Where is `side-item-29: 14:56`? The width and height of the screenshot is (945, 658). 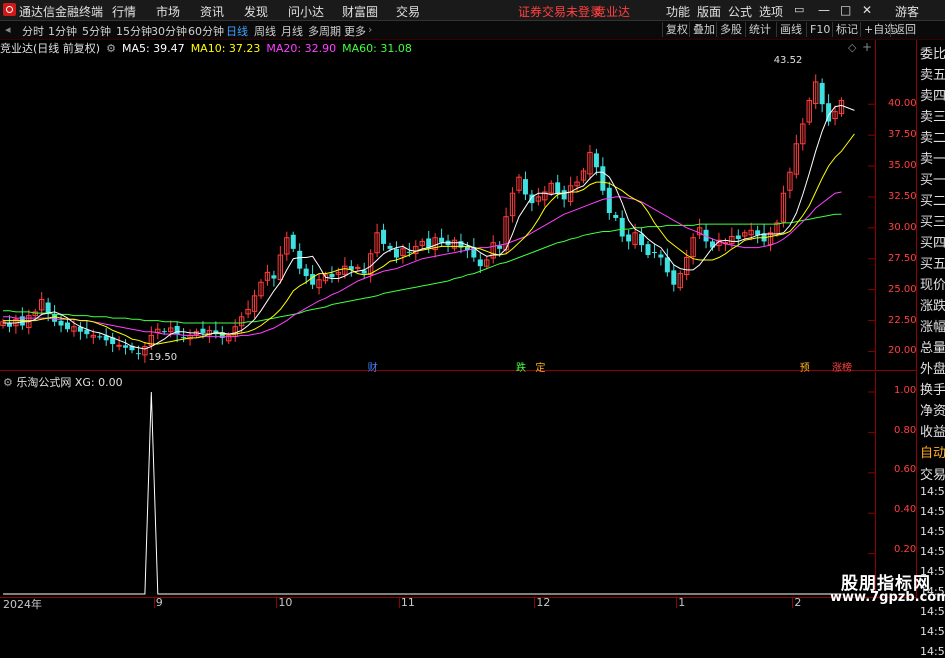
side-item-29: 14:56 is located at coordinates (932, 651).